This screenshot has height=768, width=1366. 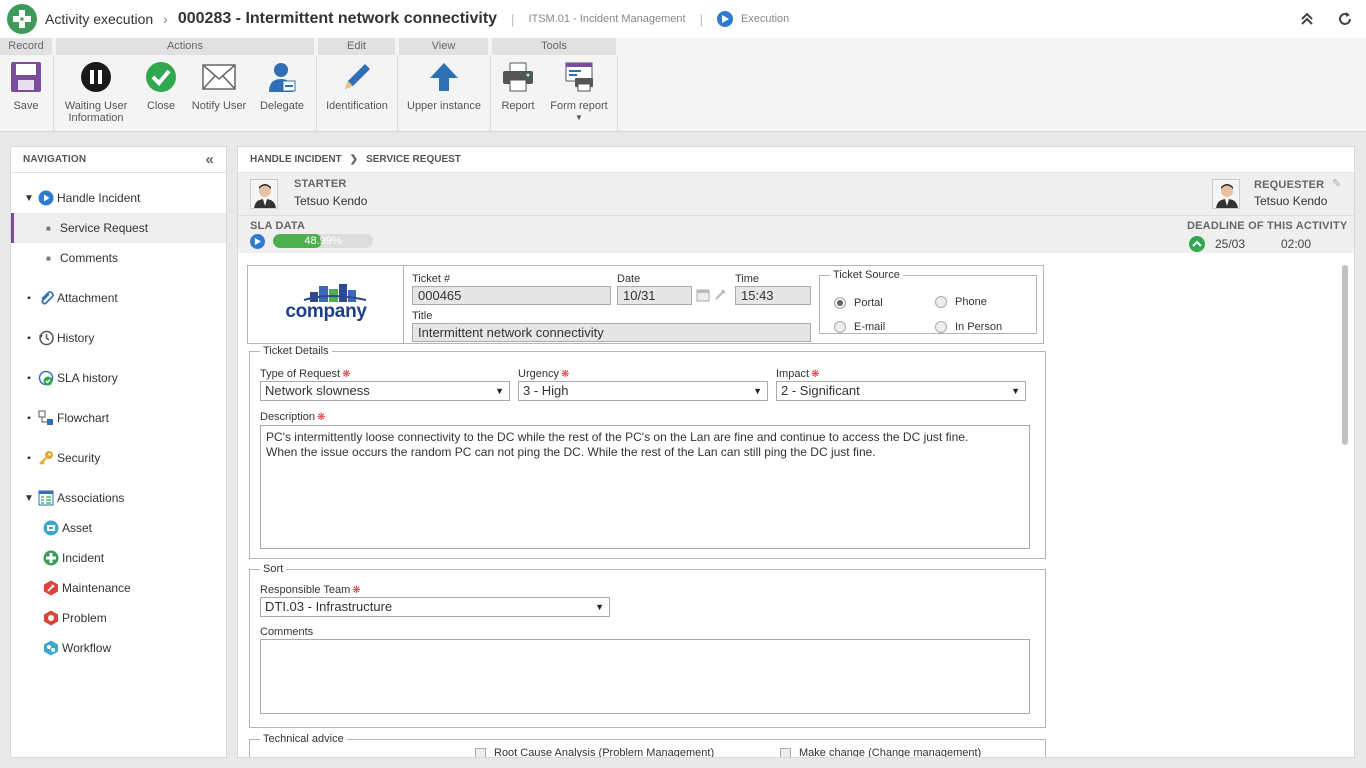 What do you see at coordinates (643, 391) in the screenshot?
I see `urgency-select: 3 - High ▼` at bounding box center [643, 391].